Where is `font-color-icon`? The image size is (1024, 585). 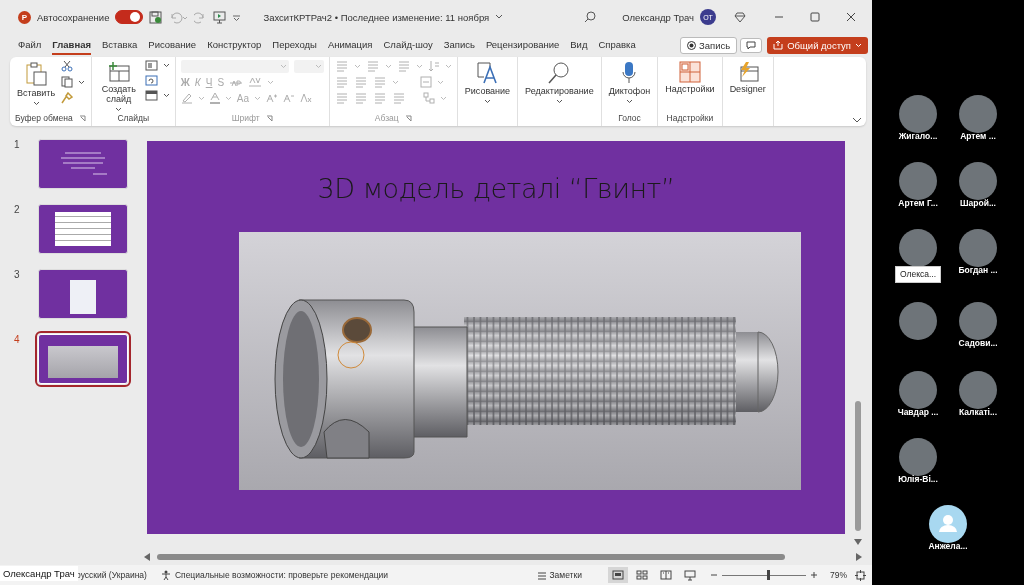
font-color-icon is located at coordinates (214, 98).